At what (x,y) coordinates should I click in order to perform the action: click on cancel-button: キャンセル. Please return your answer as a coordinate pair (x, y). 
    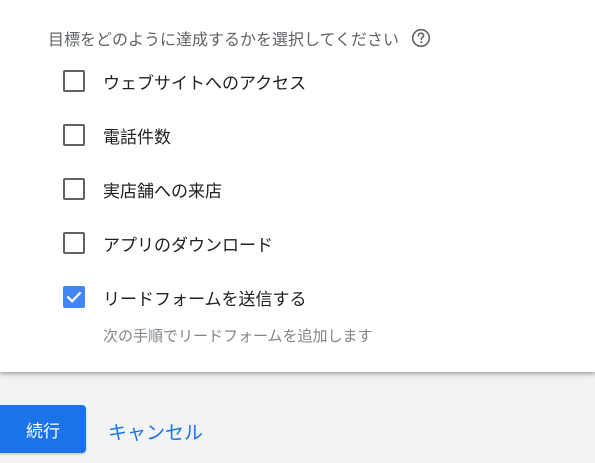
    Looking at the image, I should click on (155, 431).